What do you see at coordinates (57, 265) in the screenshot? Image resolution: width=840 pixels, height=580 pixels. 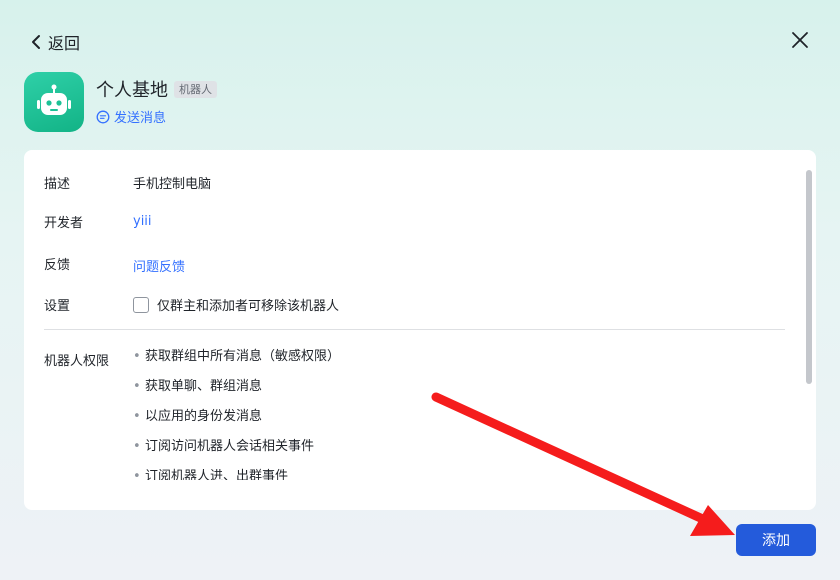 I see `feedback-label: 反馈` at bounding box center [57, 265].